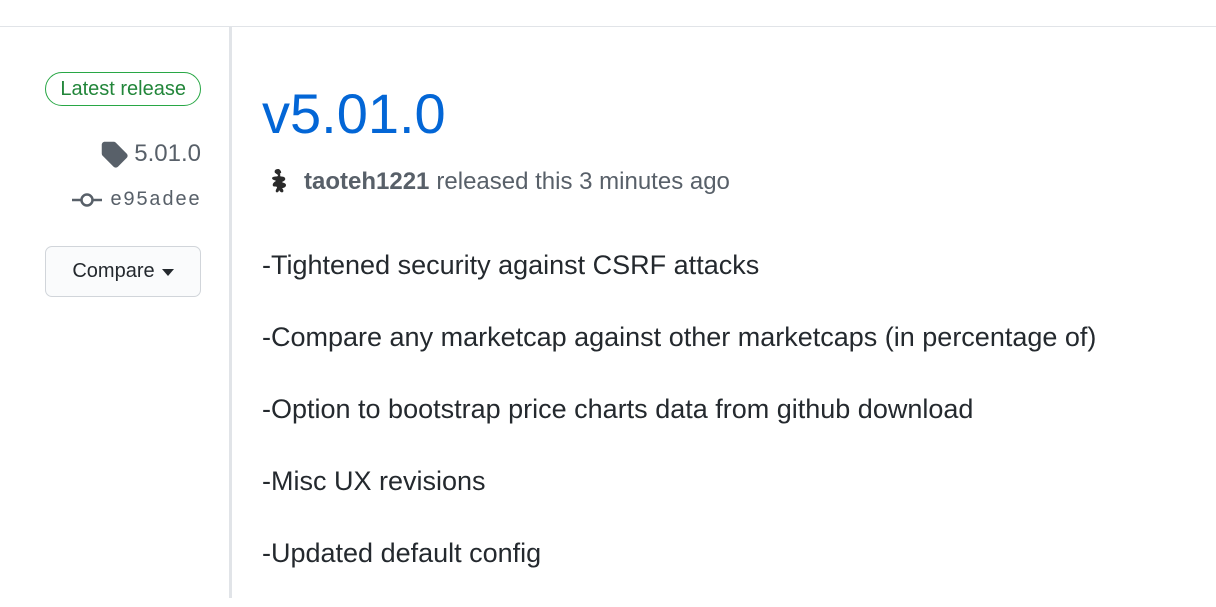 This screenshot has height=607, width=1216. Describe the element at coordinates (123, 89) in the screenshot. I see `latest-release-badge: Latest release` at that location.